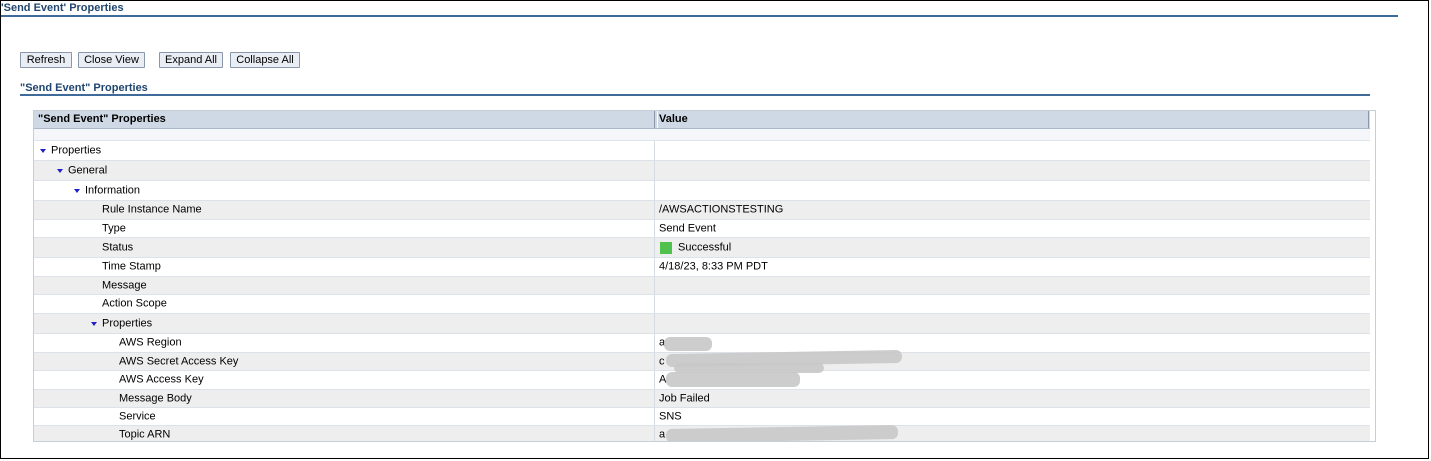  I want to click on value-cell: a, so click(1011, 343).